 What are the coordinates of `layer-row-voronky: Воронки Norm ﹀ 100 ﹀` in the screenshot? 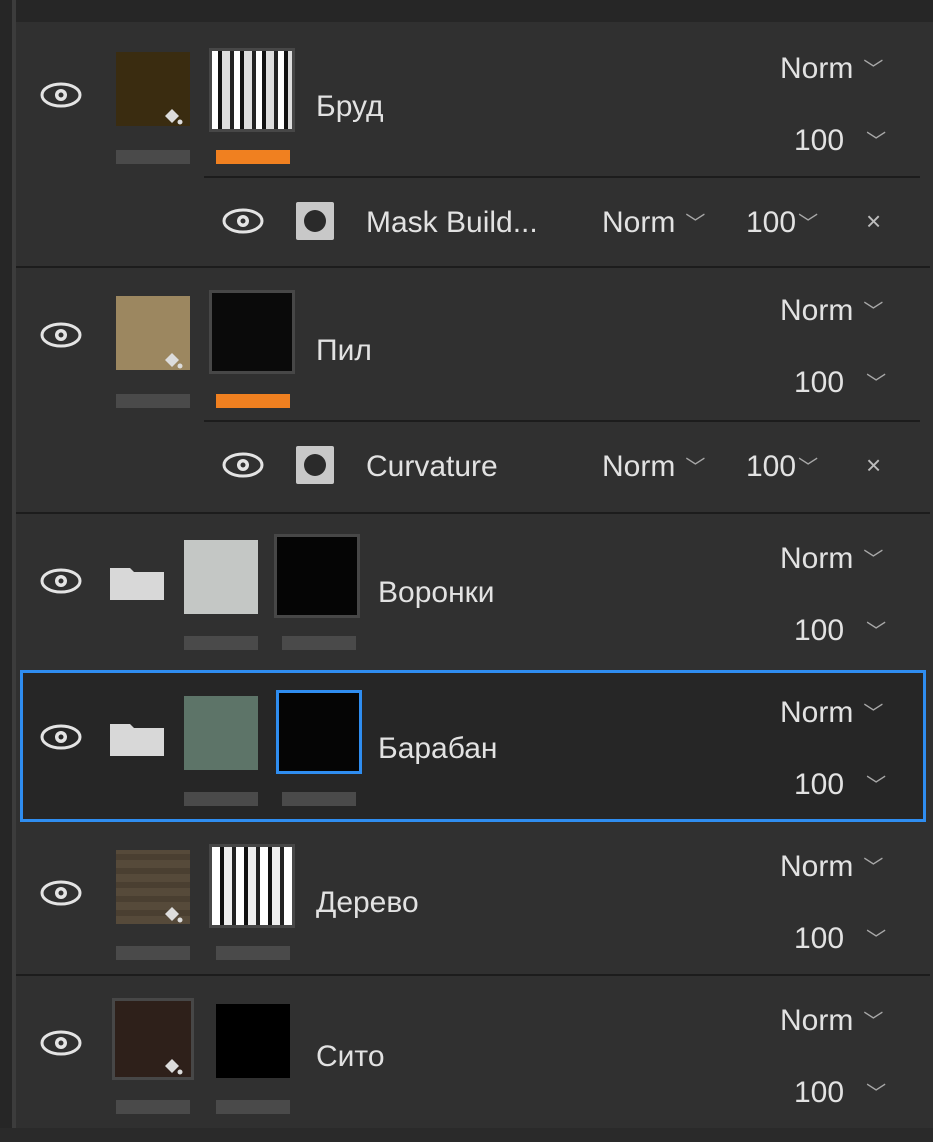 It's located at (473, 590).